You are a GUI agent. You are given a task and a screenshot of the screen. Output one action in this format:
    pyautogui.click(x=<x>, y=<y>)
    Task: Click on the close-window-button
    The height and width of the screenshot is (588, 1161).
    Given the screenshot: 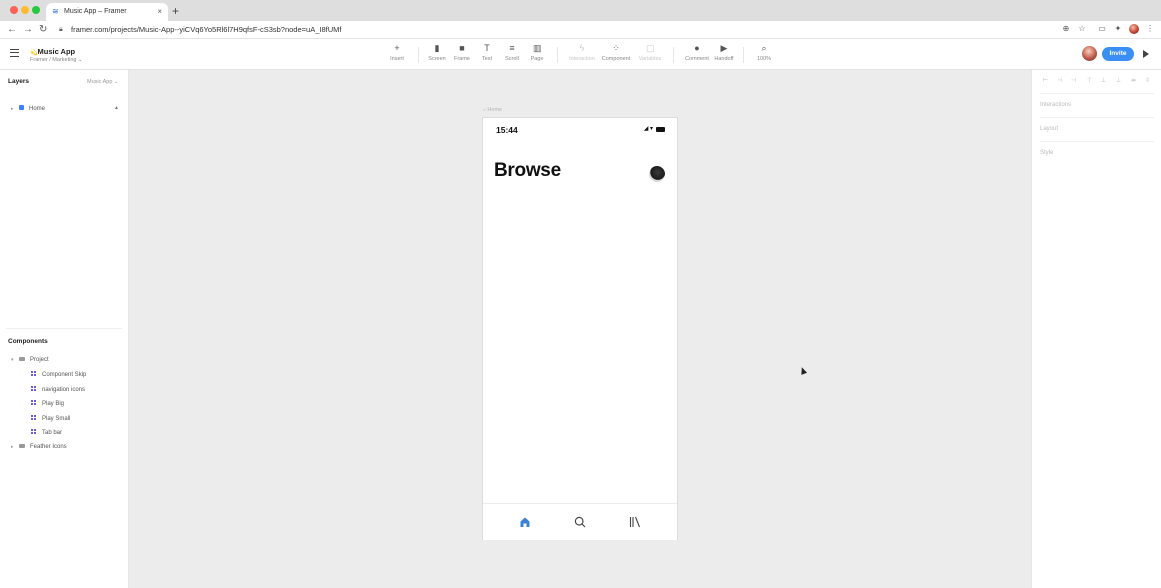 What is the action you would take?
    pyautogui.click(x=14, y=10)
    